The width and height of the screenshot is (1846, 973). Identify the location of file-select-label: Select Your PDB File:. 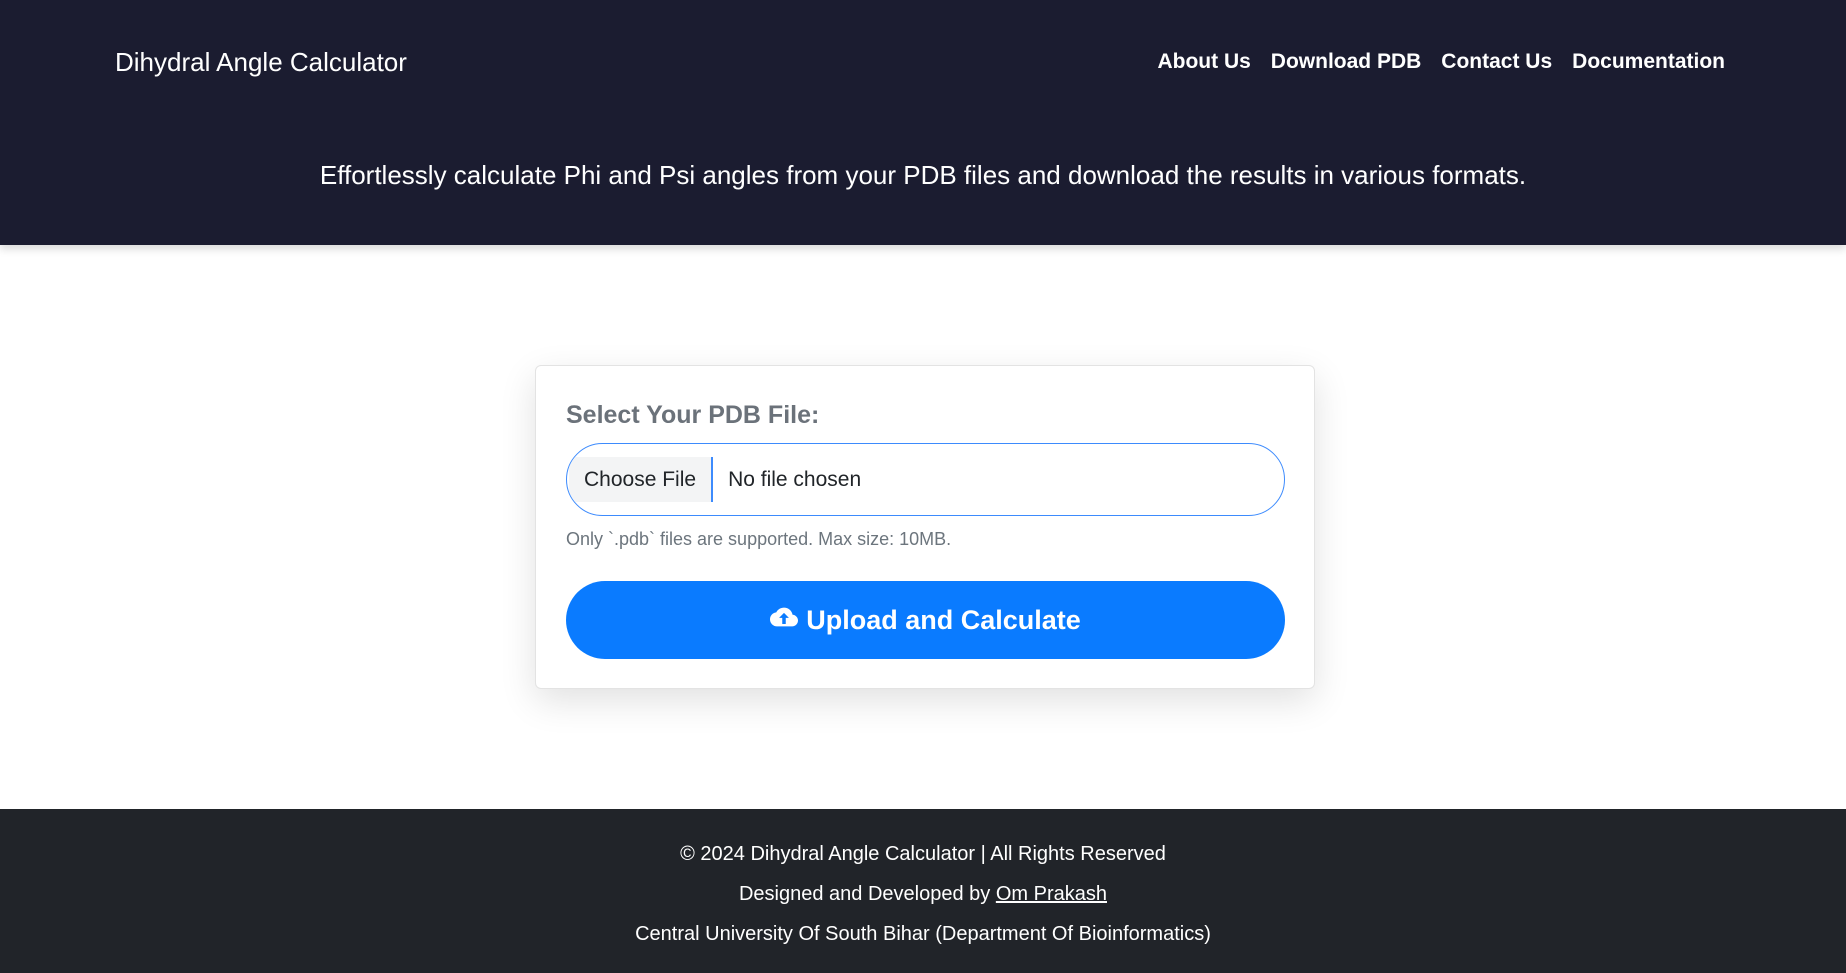
(693, 415).